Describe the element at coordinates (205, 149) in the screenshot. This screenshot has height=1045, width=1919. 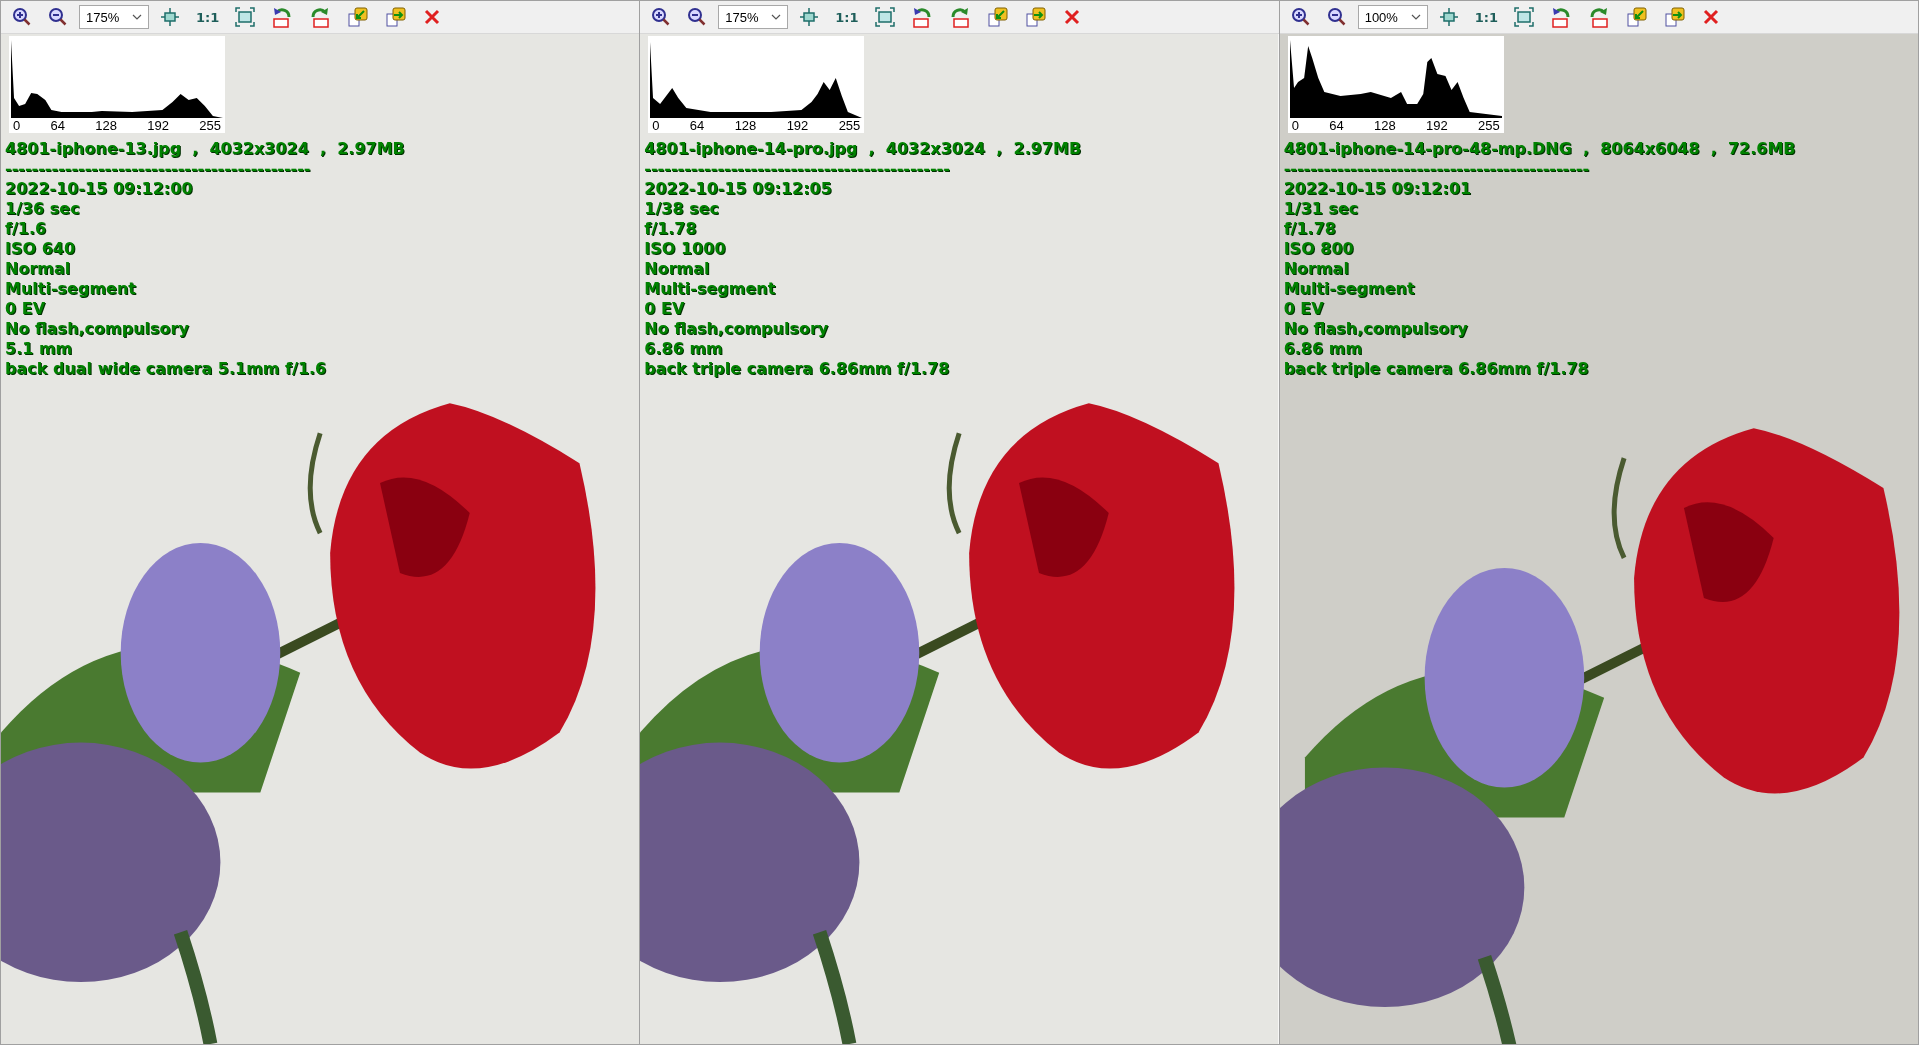
I see `file-info: 4801-iphone-13.jpg , 4032x3024 , 2.97MB` at that location.